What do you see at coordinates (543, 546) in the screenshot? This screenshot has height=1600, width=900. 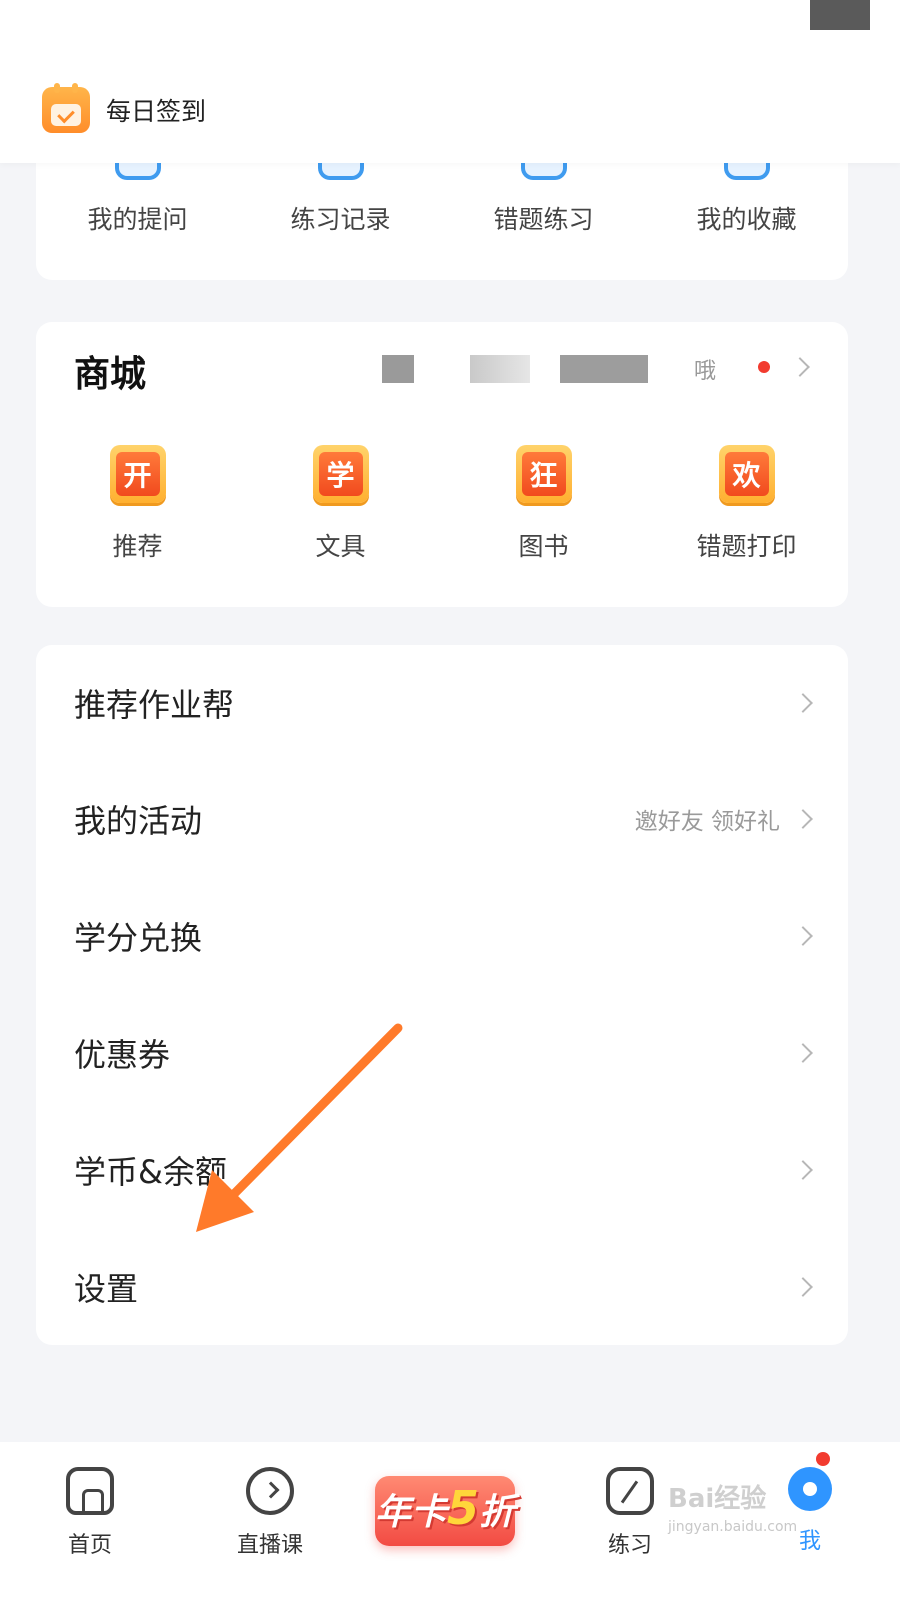 I see `mall-item-label: 图书` at bounding box center [543, 546].